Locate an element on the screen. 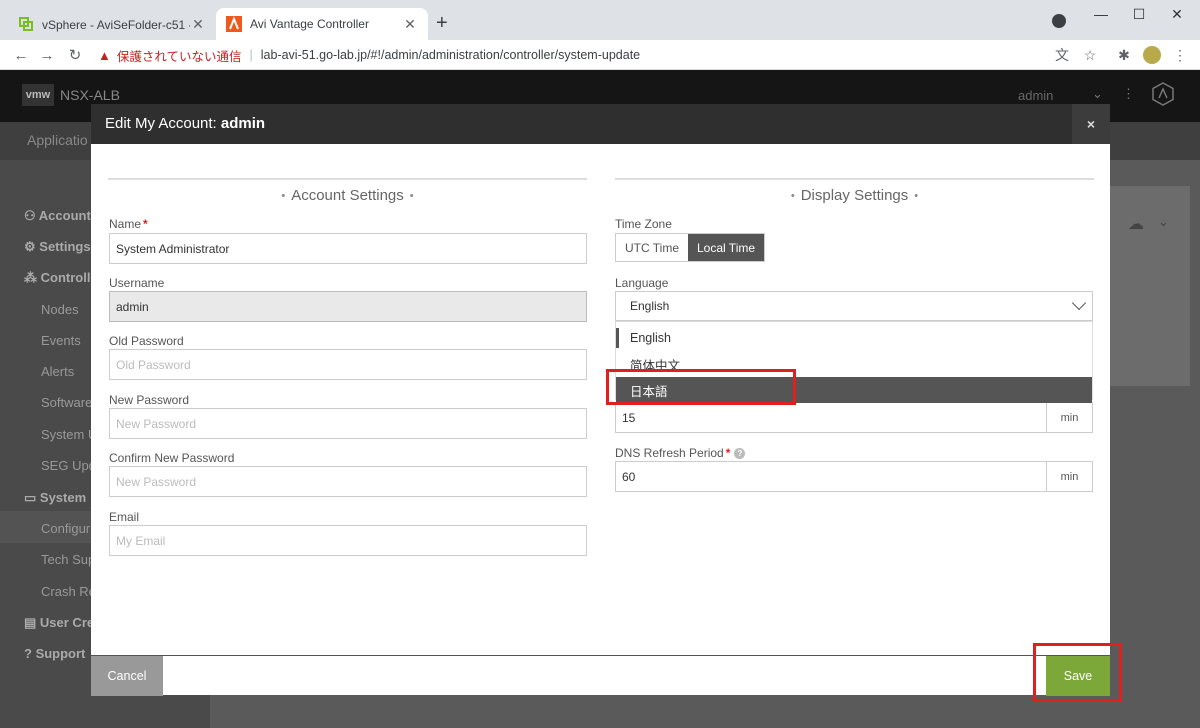 This screenshot has height=728, width=1200. tab-avi: Avi Vantage Controller ✕ is located at coordinates (322, 24).